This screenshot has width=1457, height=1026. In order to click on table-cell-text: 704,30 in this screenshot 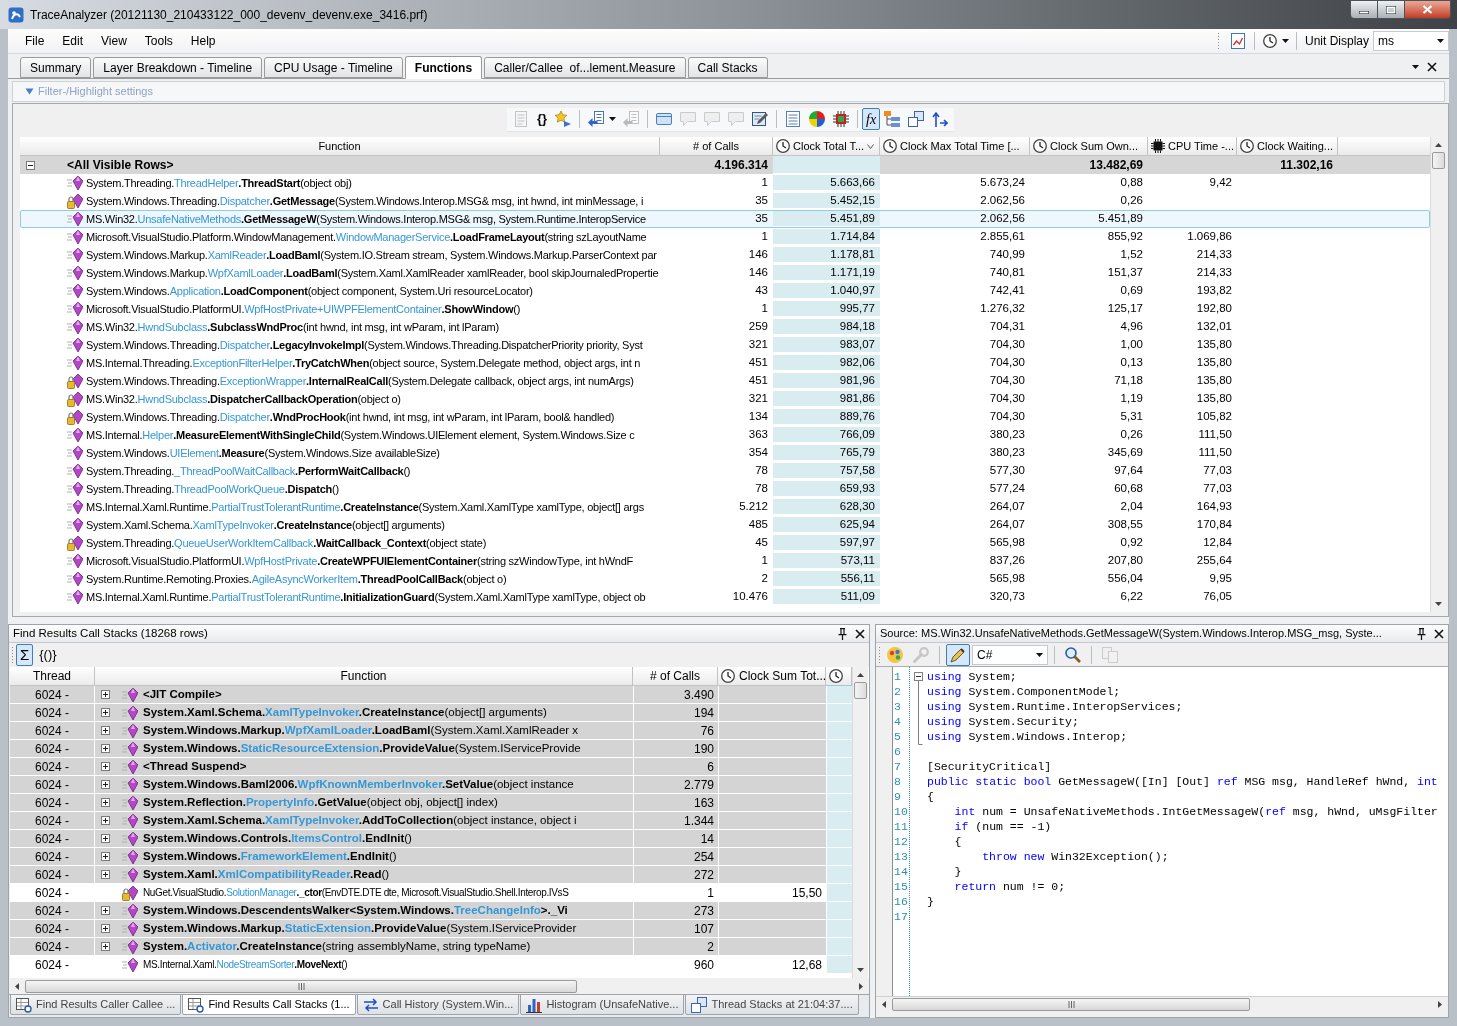, I will do `click(1007, 417)`.